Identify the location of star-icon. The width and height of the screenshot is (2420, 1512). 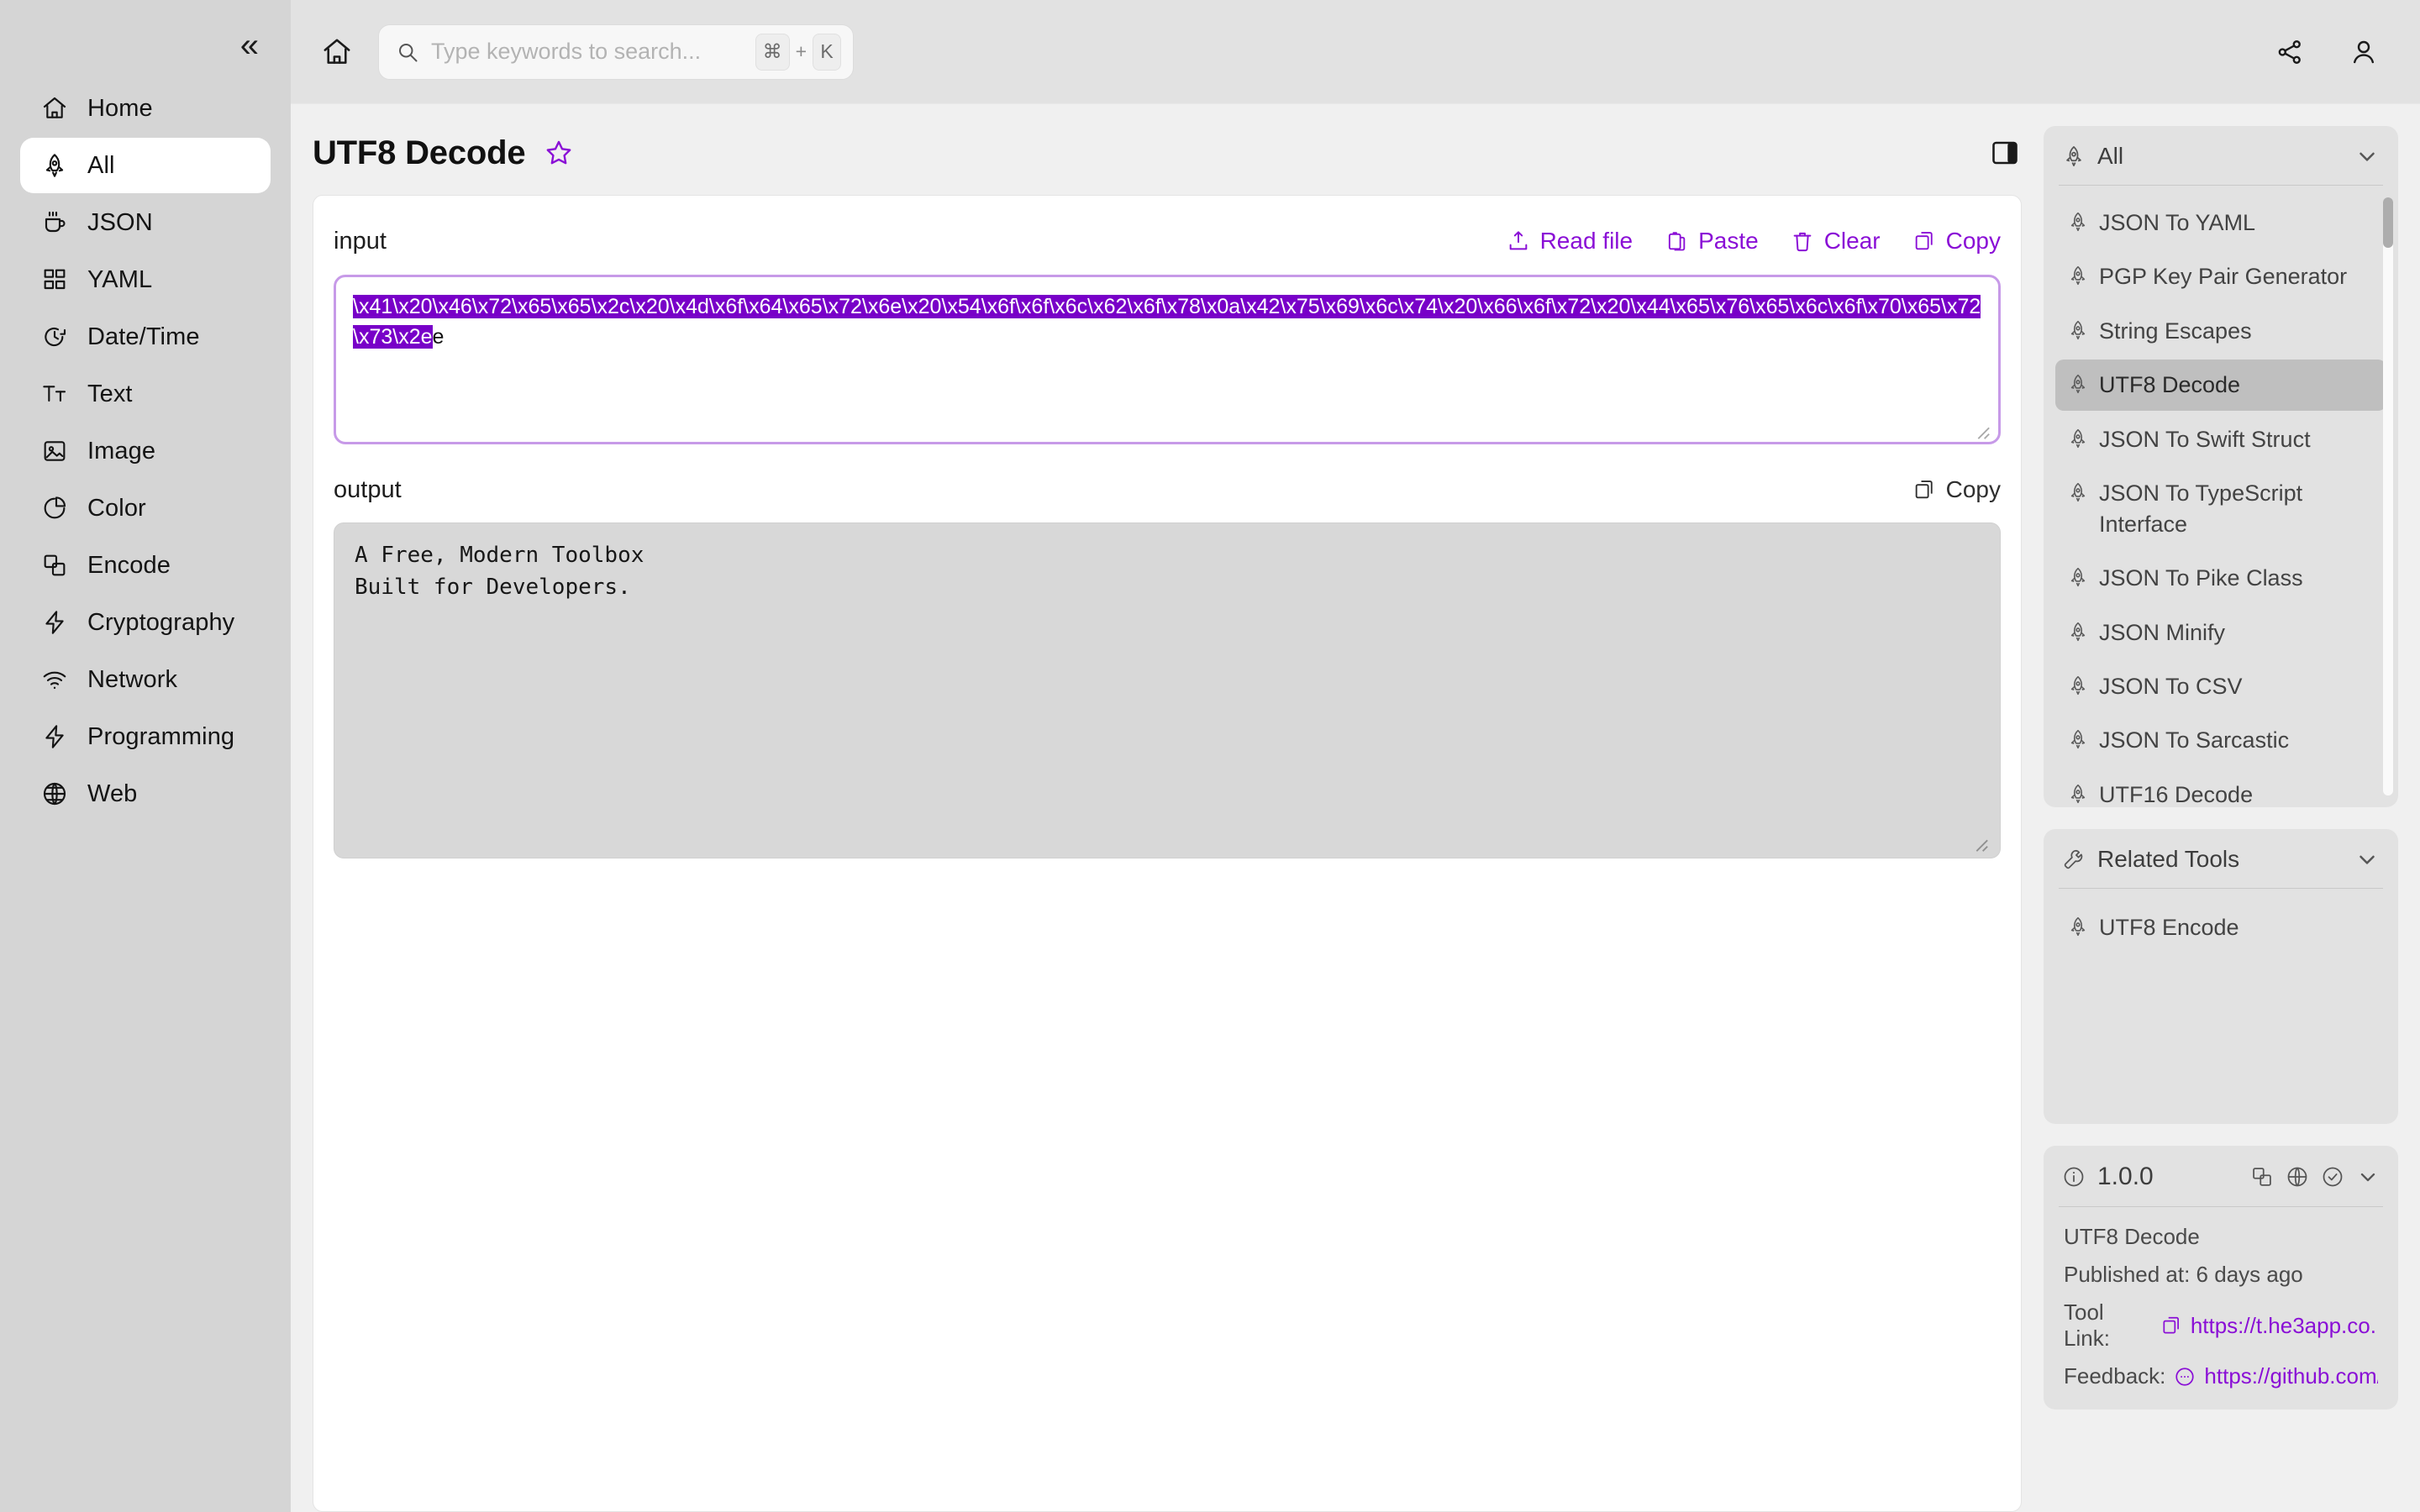
(559, 153).